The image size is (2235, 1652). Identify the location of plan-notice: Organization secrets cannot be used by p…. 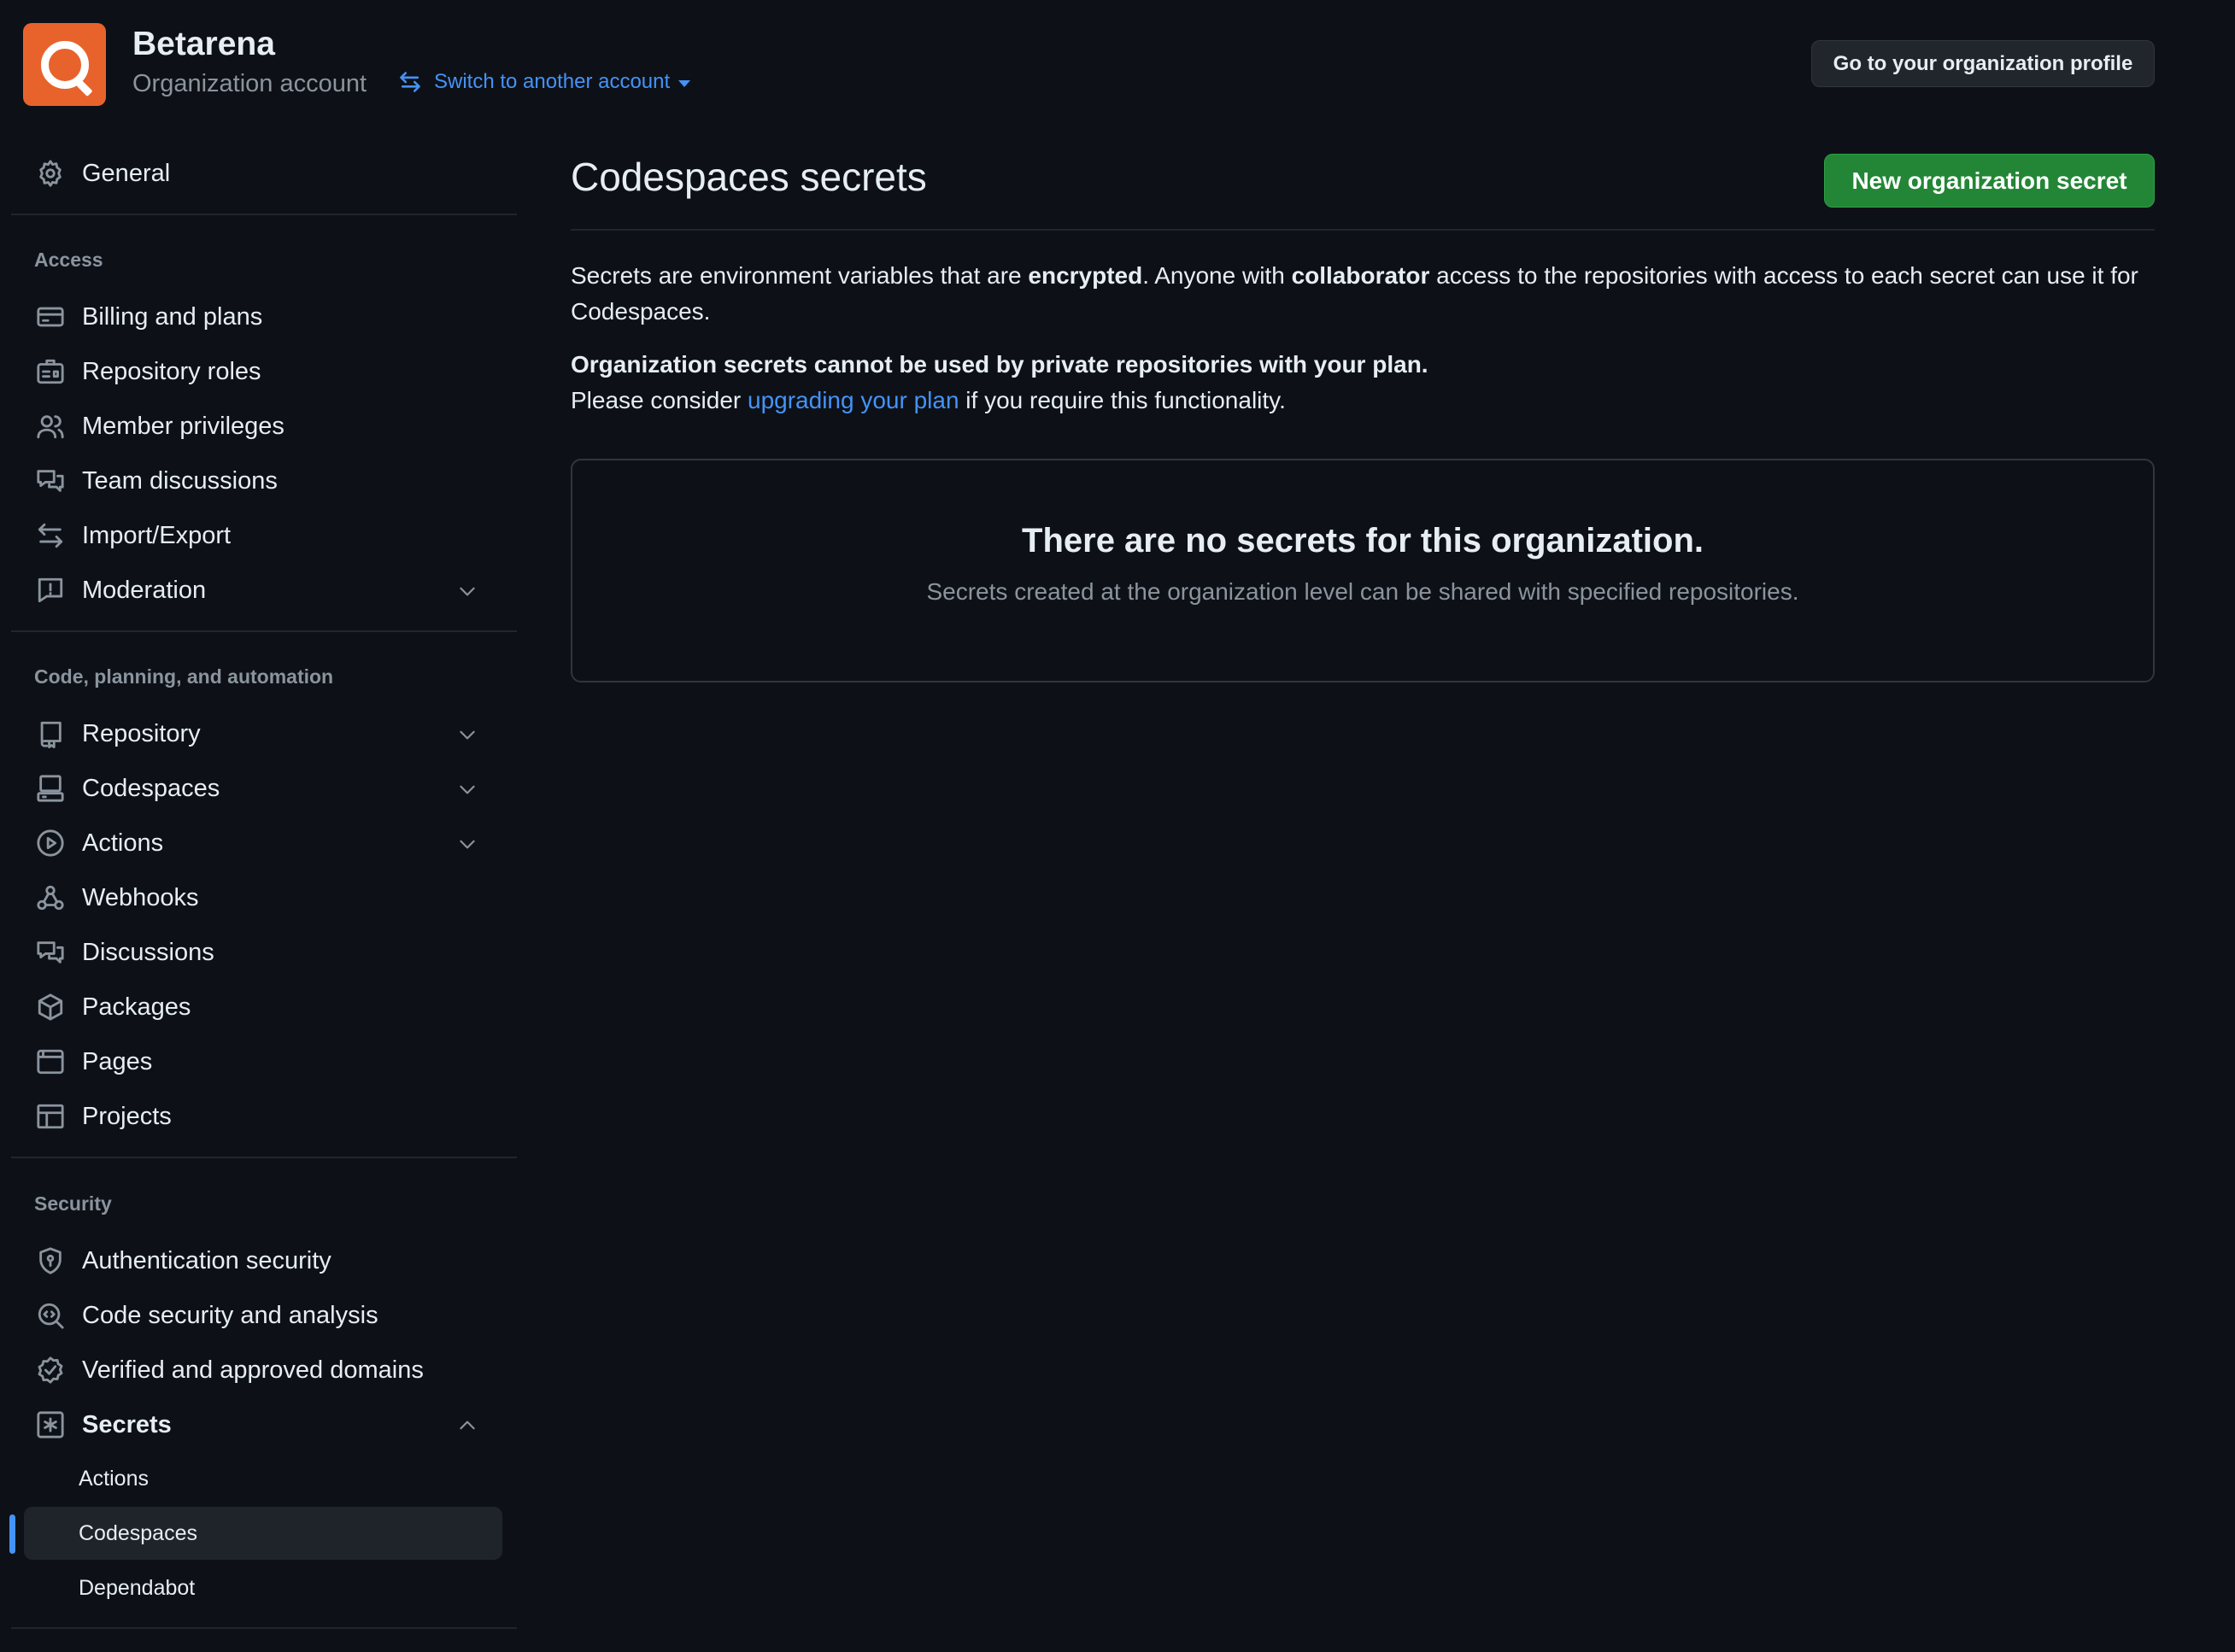
(1363, 383).